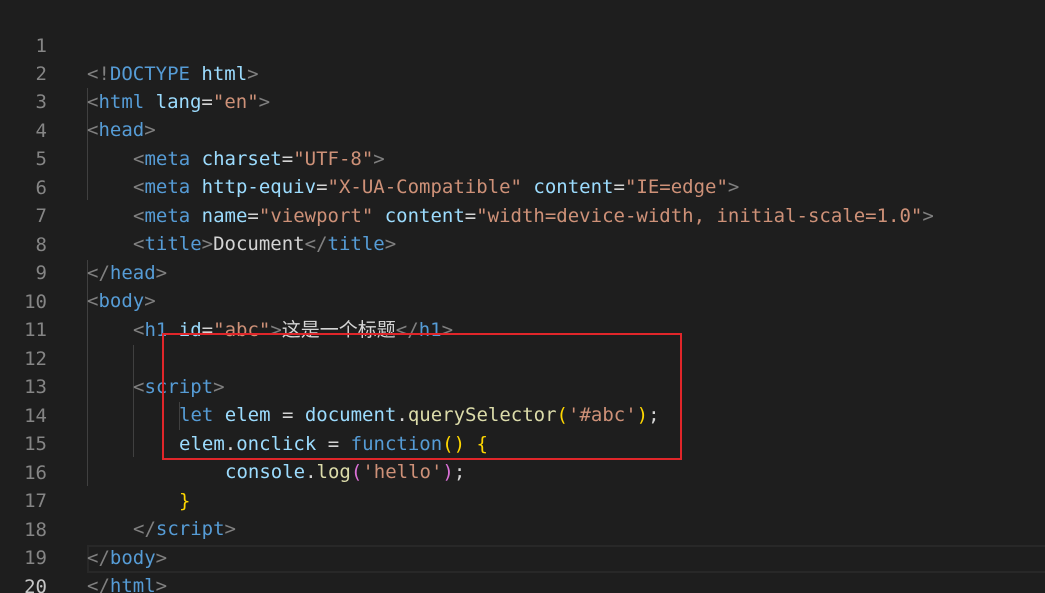 The height and width of the screenshot is (593, 1045). I want to click on code-line-8: 8 </head>, so click(522, 243).